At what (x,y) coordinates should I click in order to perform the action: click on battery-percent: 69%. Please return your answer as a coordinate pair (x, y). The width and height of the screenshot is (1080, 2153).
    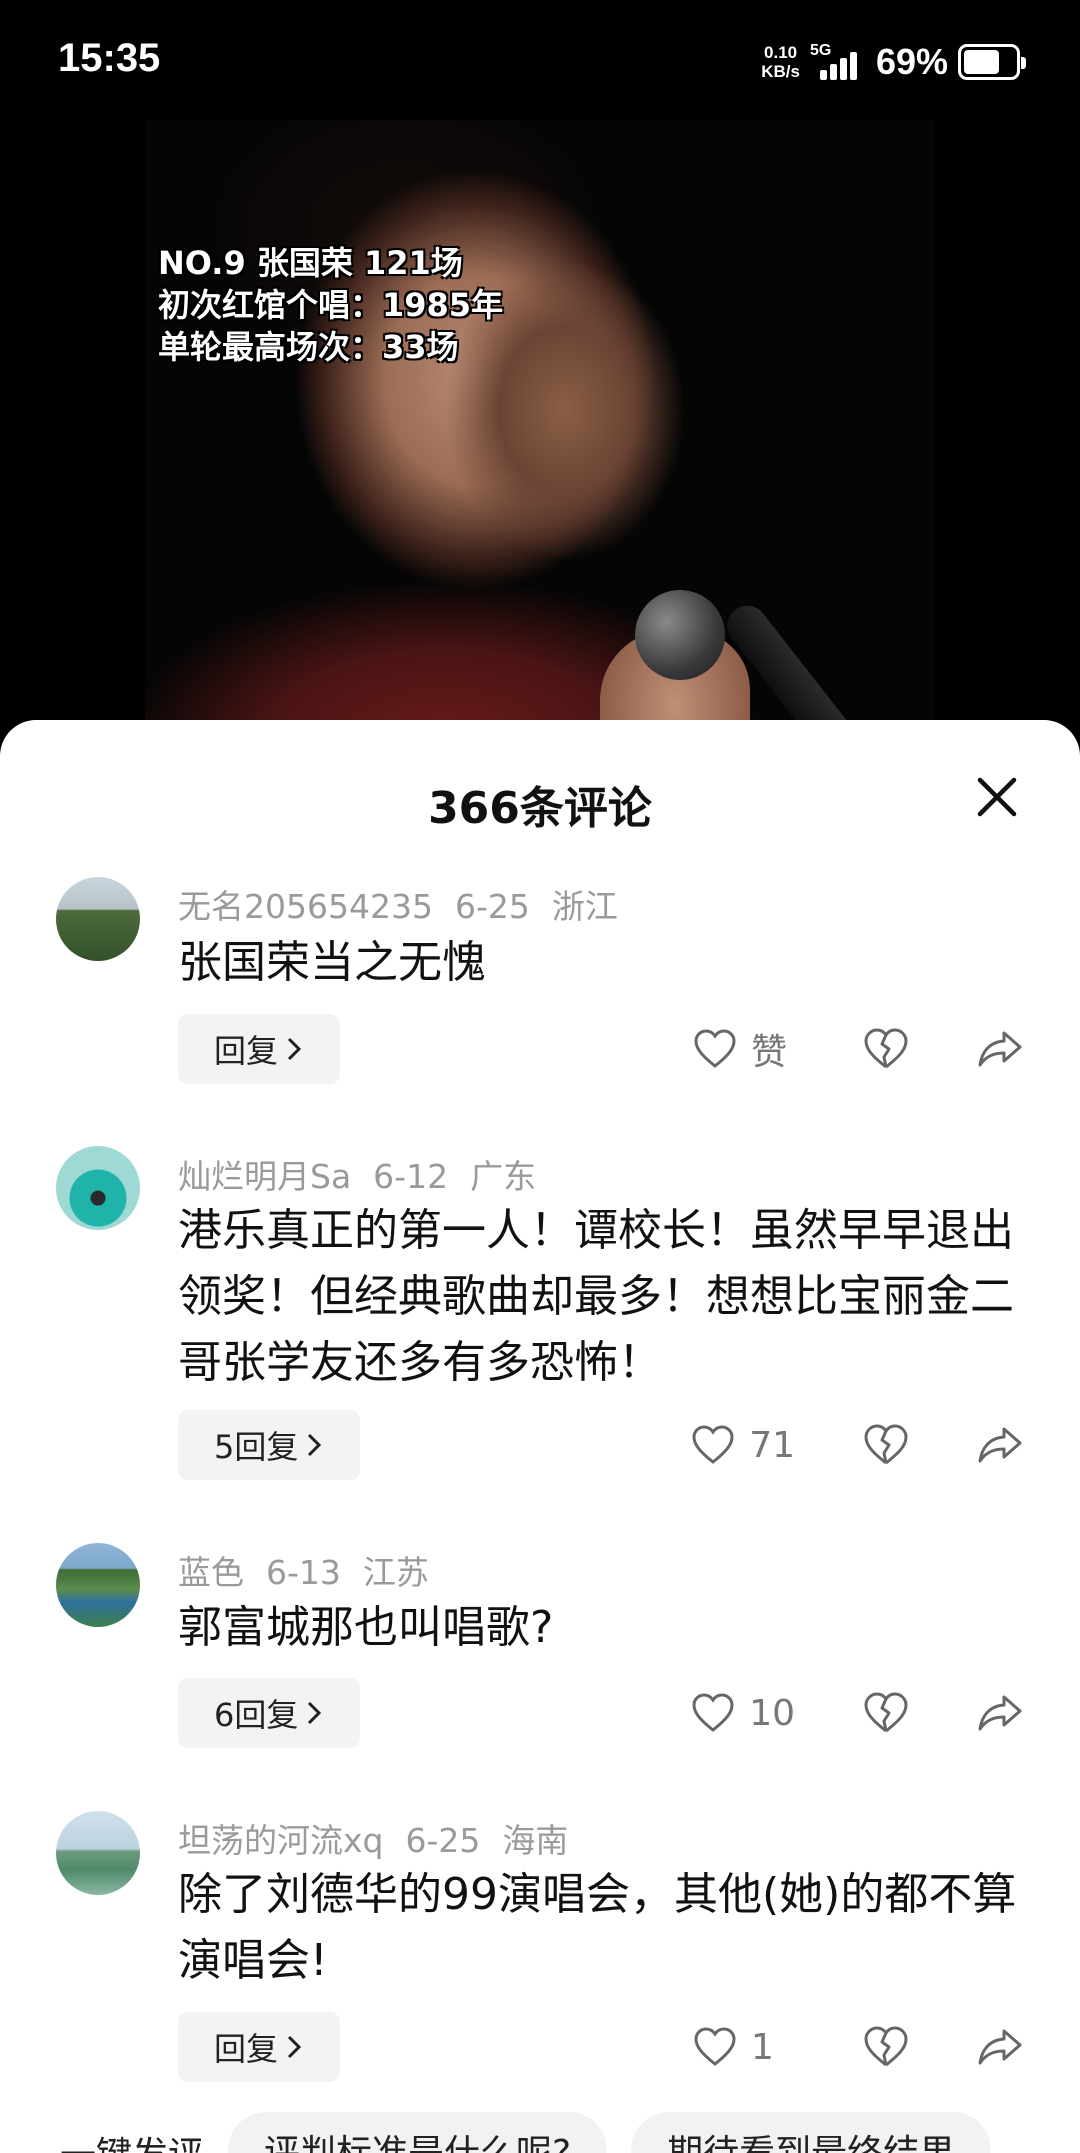
    Looking at the image, I should click on (911, 61).